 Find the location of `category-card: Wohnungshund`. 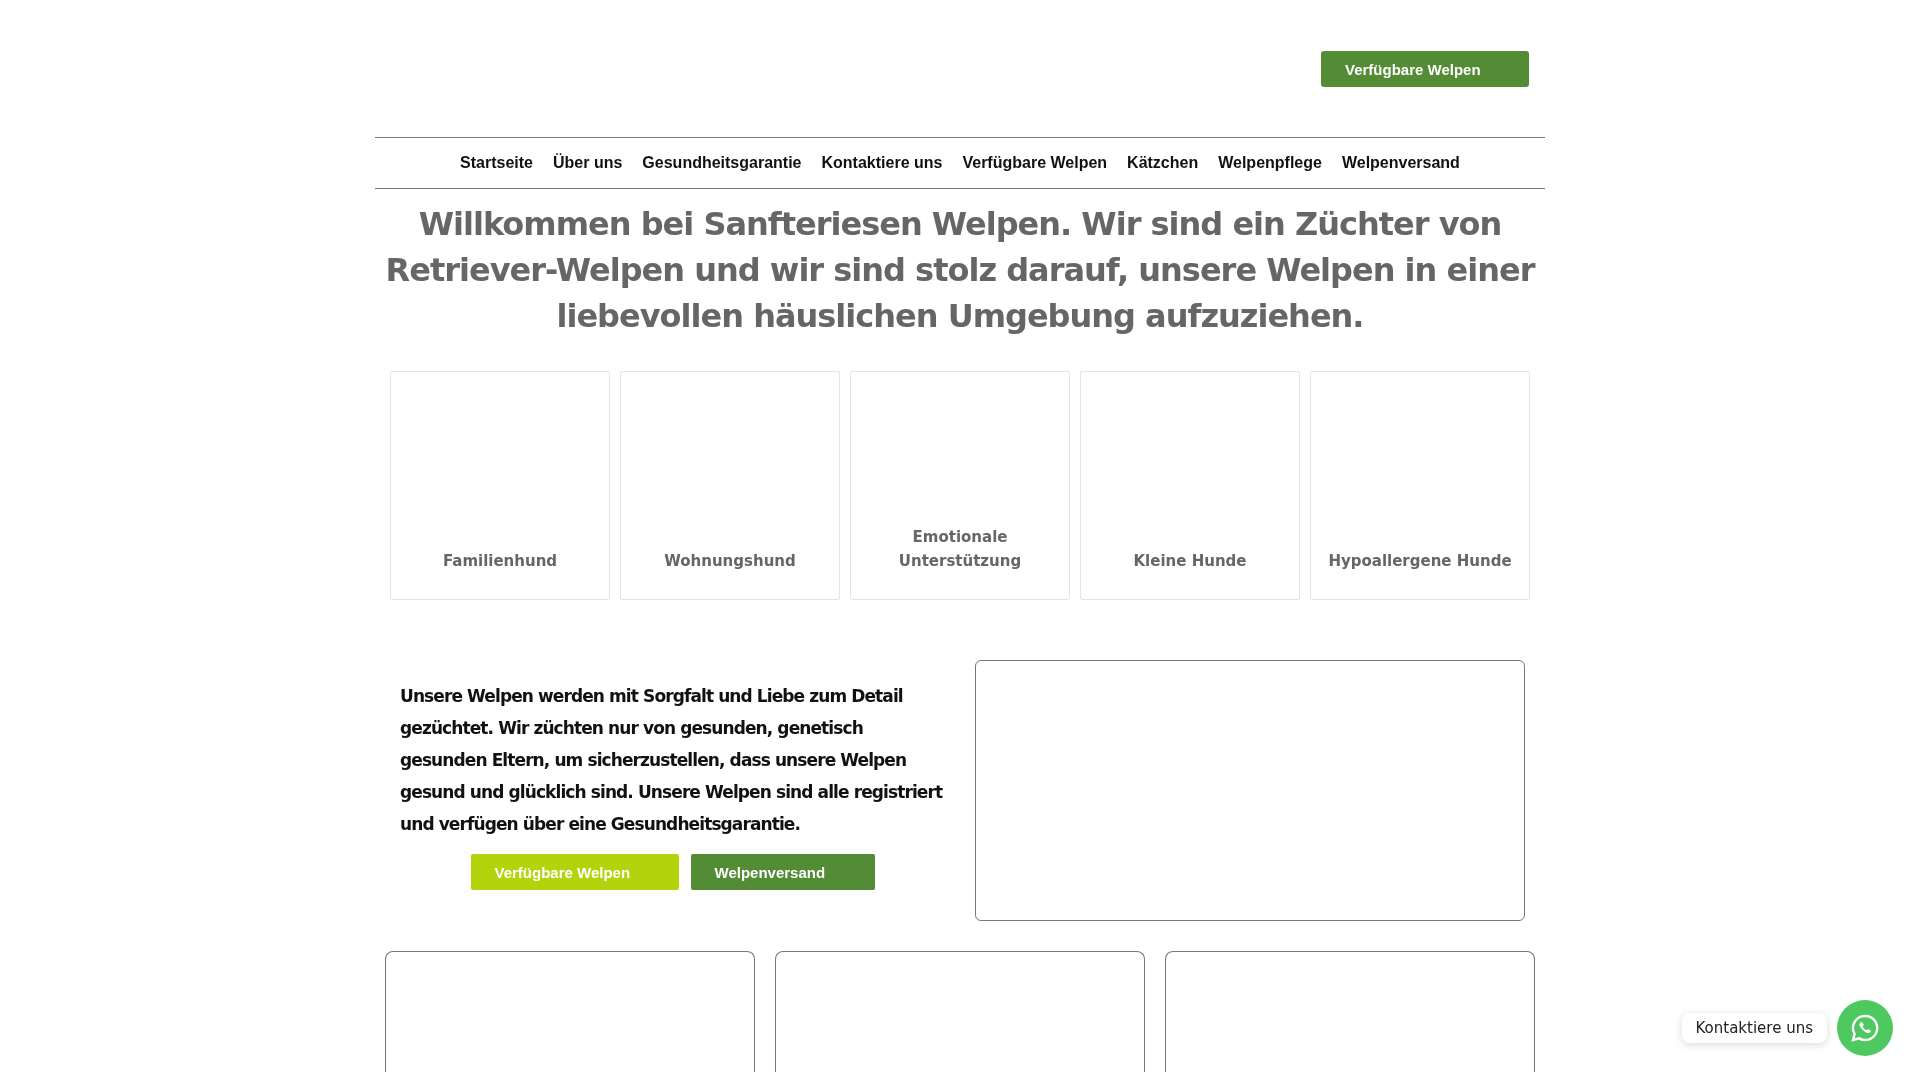

category-card: Wohnungshund is located at coordinates (730, 485).